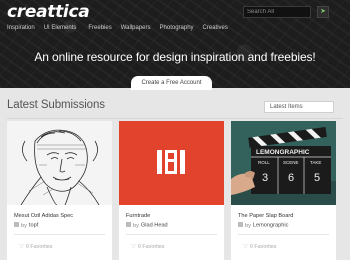 Image resolution: width=350 pixels, height=260 pixels. Describe the element at coordinates (99, 28) in the screenshot. I see `nav-item-freebies: Freebies` at that location.